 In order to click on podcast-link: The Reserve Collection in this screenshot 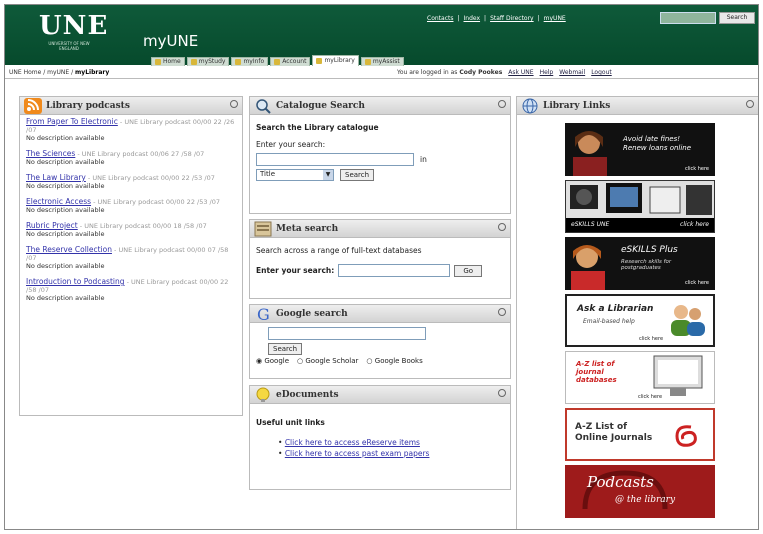, I will do `click(69, 249)`.